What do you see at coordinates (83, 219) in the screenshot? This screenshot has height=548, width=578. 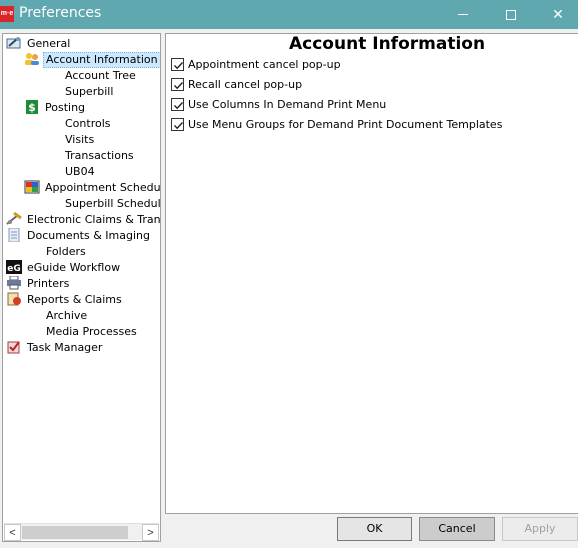 I see `tree-item-electronic-claims: Electronic Claims & Transmis` at bounding box center [83, 219].